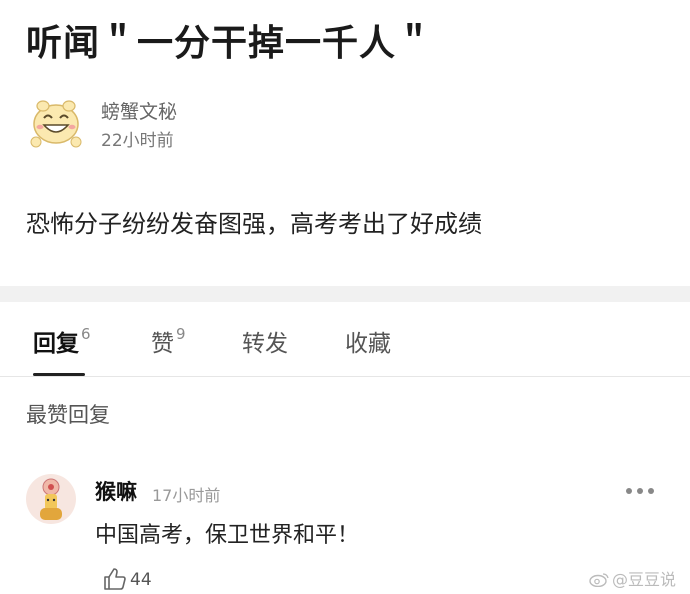 This screenshot has height=594, width=690. Describe the element at coordinates (116, 491) in the screenshot. I see `commenter-name: 猴嘛` at that location.